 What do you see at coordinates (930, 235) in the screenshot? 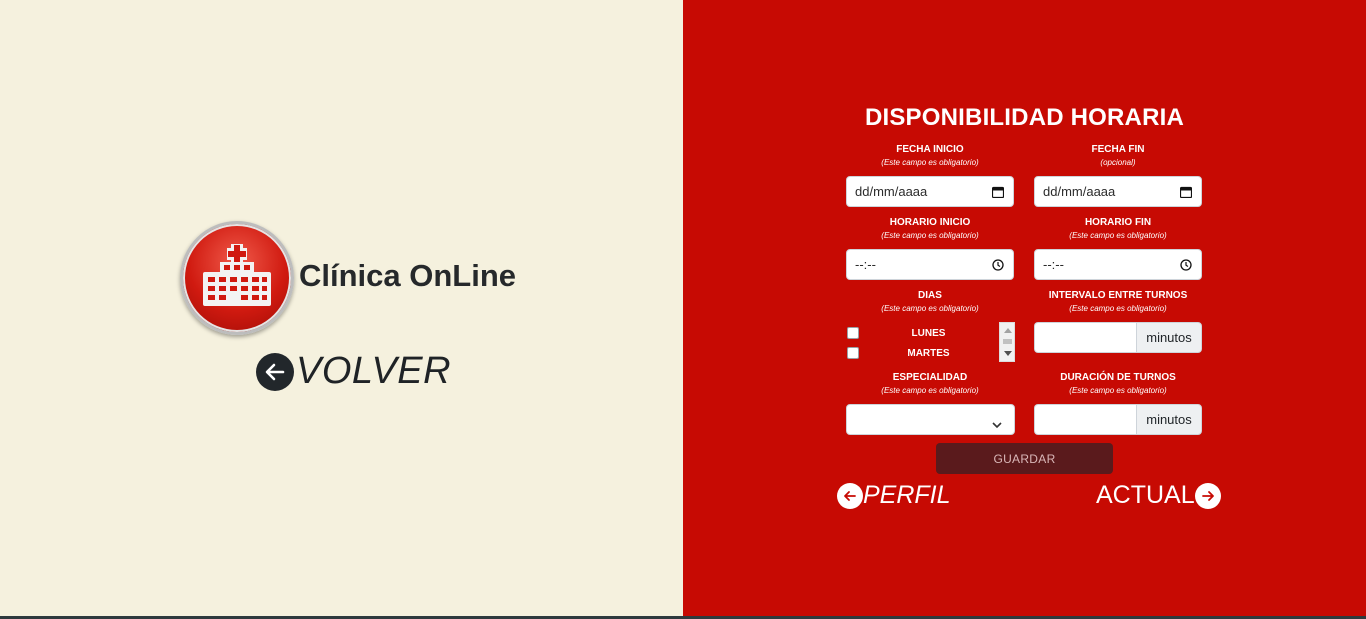
I see `horario-inicio-hint: (Este campo es obligatorio)` at bounding box center [930, 235].